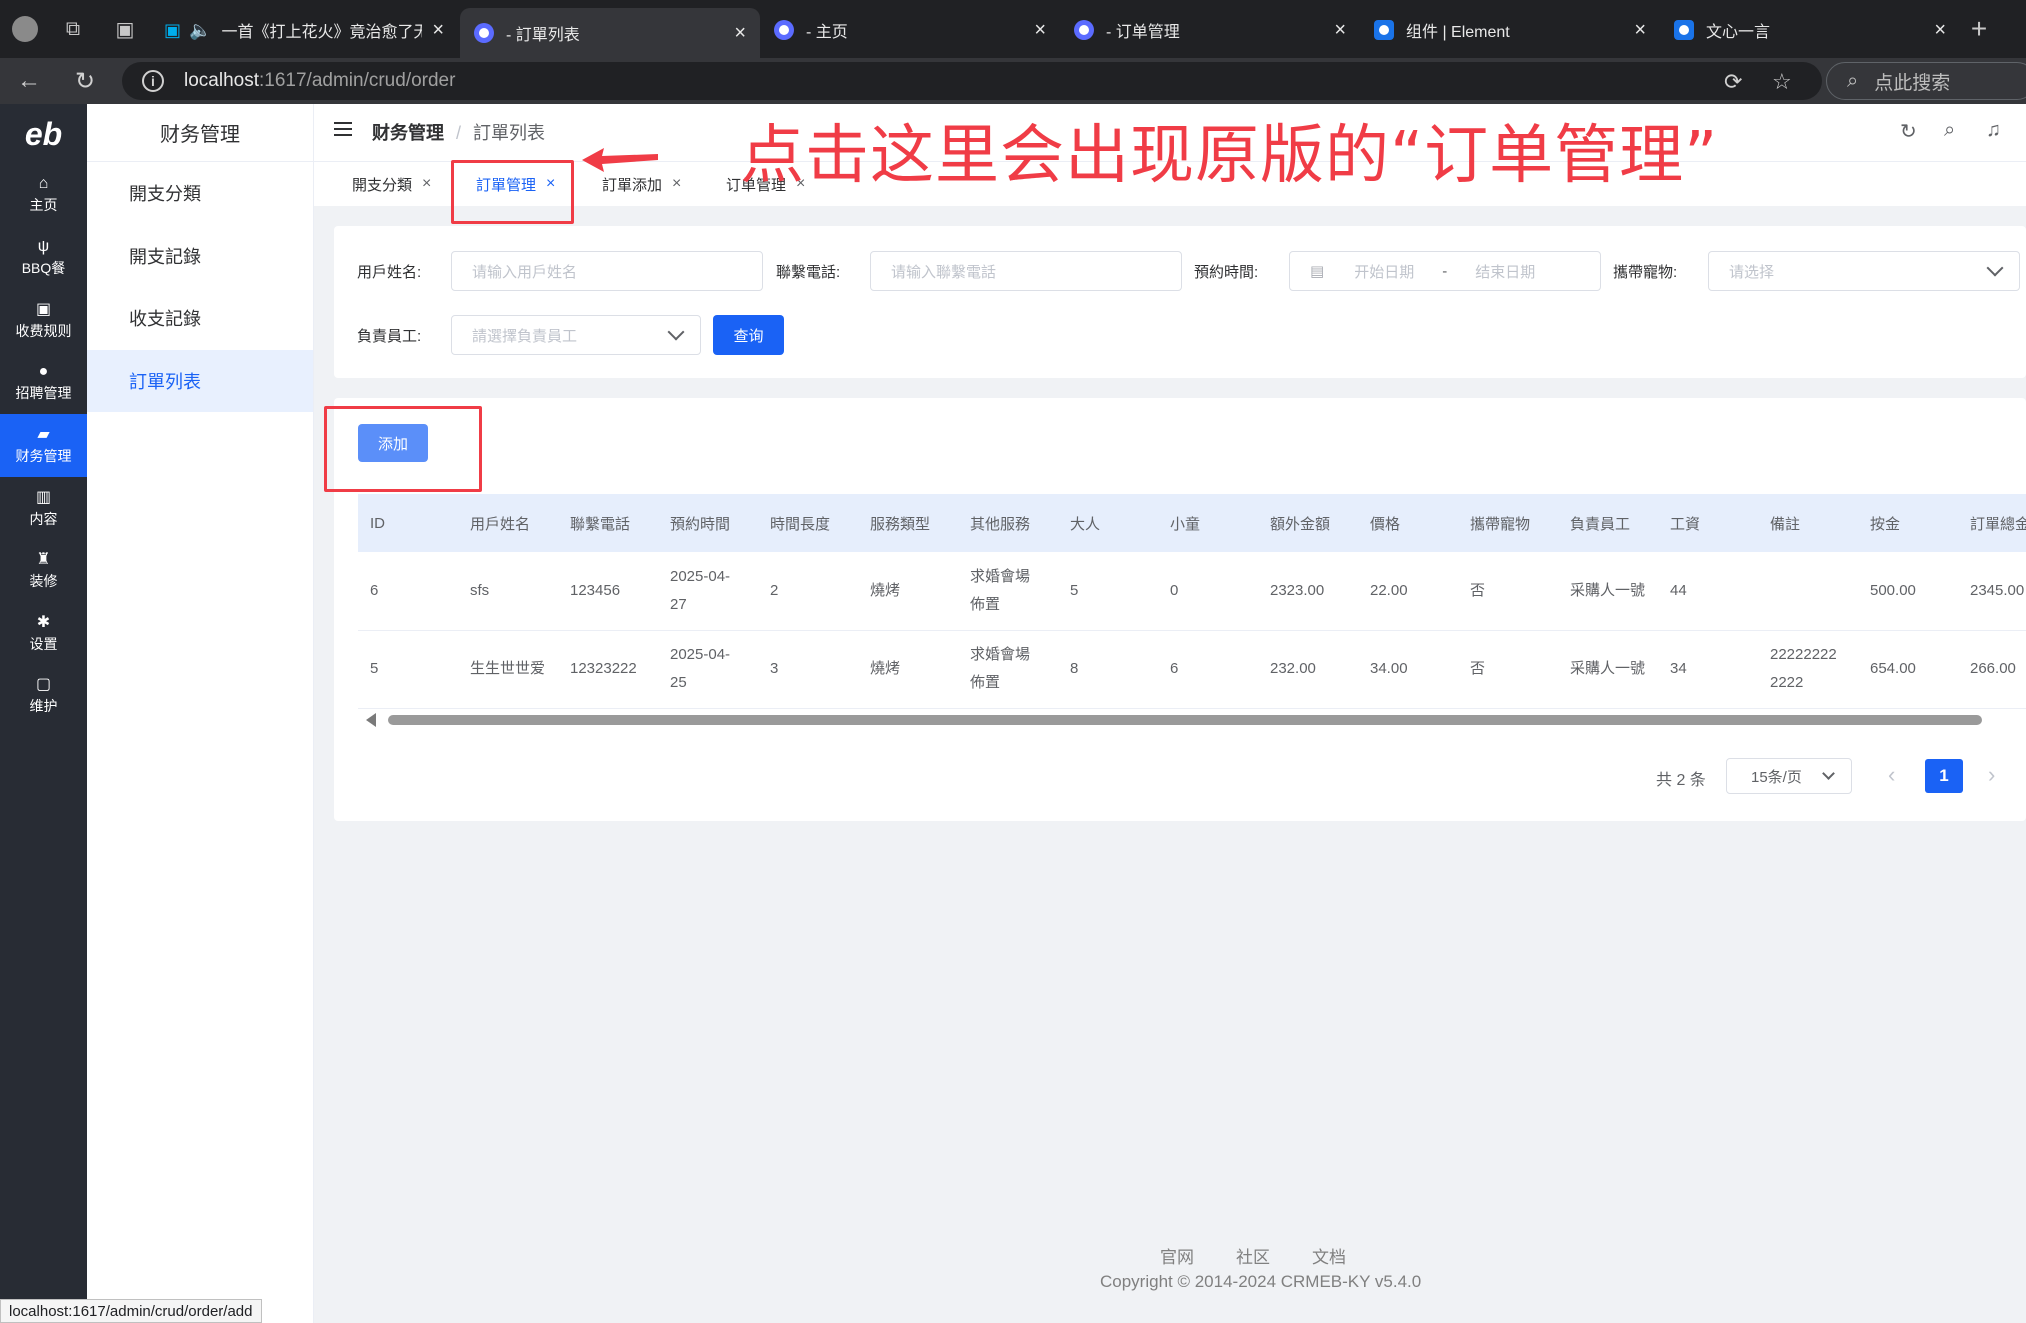  I want to click on prev-page-icon: ‹, so click(1891, 775).